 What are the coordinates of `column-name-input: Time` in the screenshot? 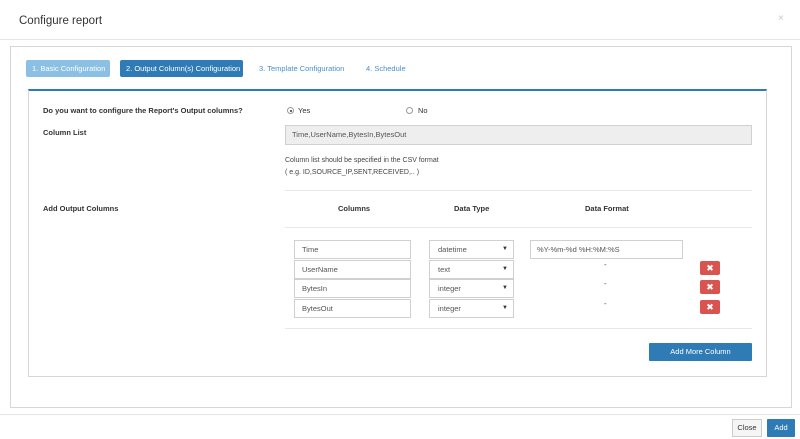 It's located at (352, 249).